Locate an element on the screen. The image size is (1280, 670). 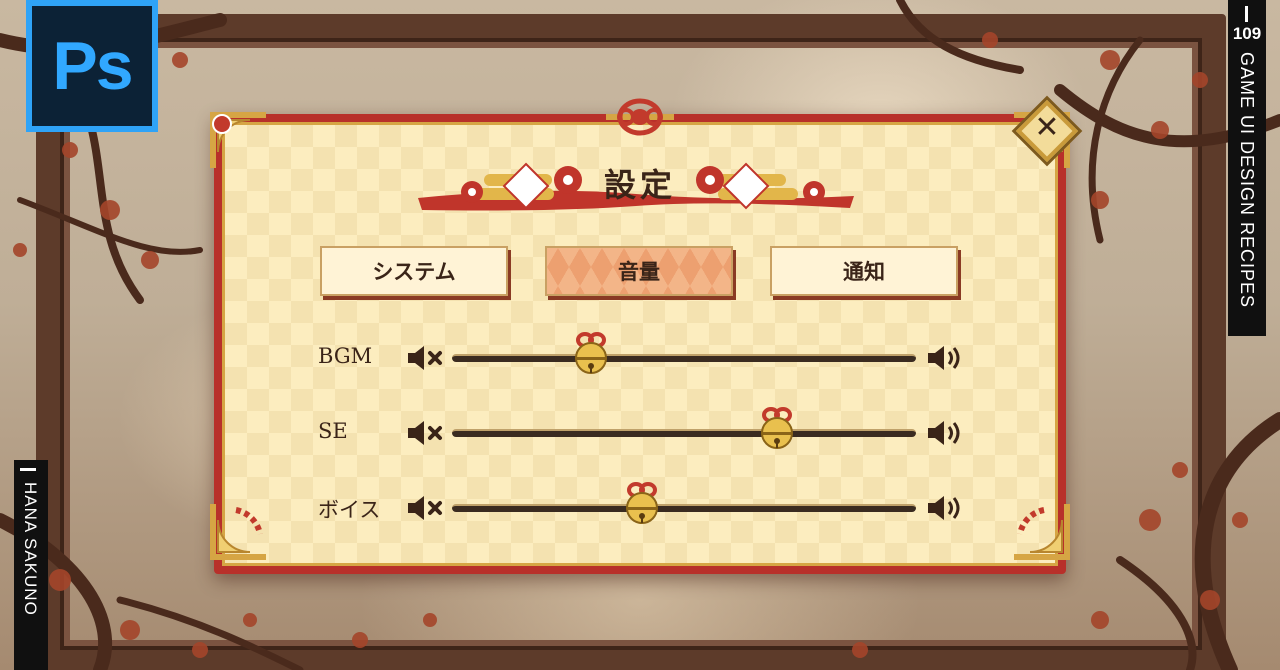
tab-notification-label: 通知 is located at coordinates (864, 271).